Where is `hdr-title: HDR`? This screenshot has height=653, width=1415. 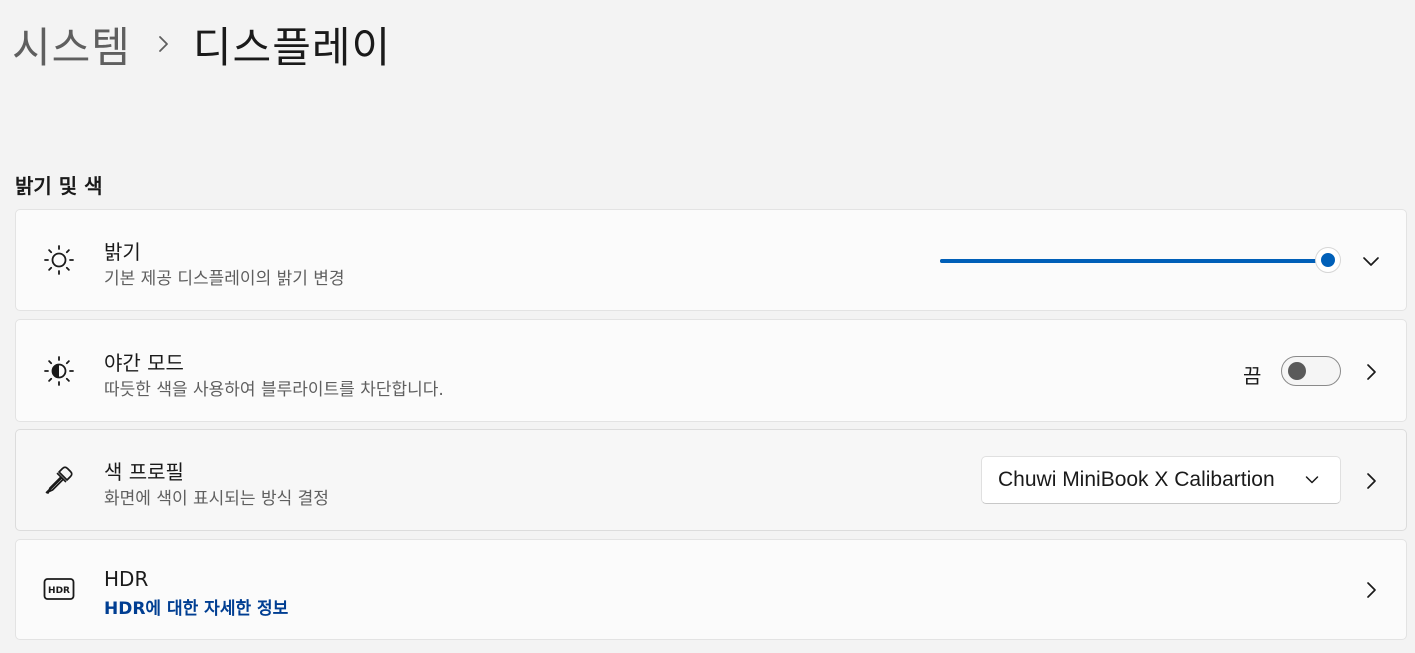 hdr-title: HDR is located at coordinates (126, 579).